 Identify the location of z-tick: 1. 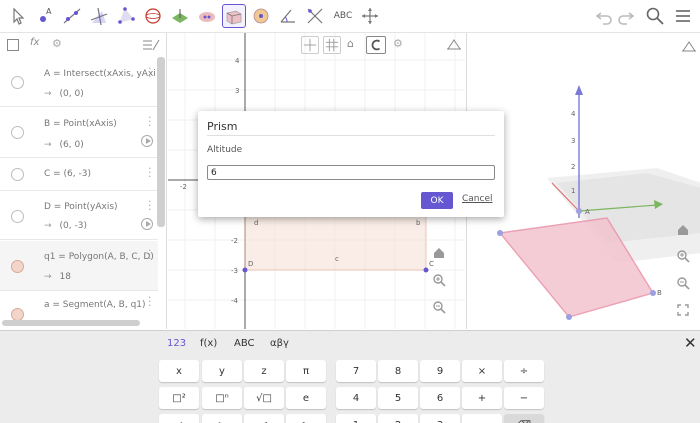
(573, 191).